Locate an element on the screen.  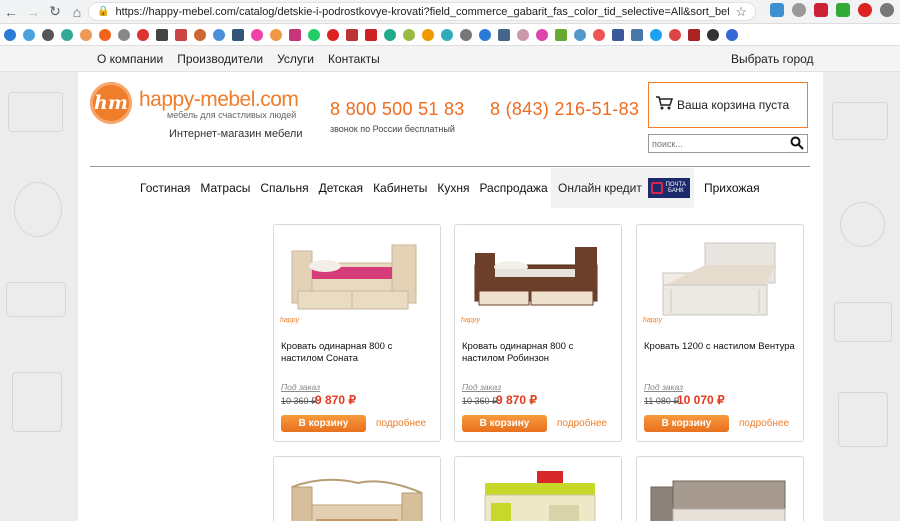
credit-label: Онлайн кредит is located at coordinates (600, 188).